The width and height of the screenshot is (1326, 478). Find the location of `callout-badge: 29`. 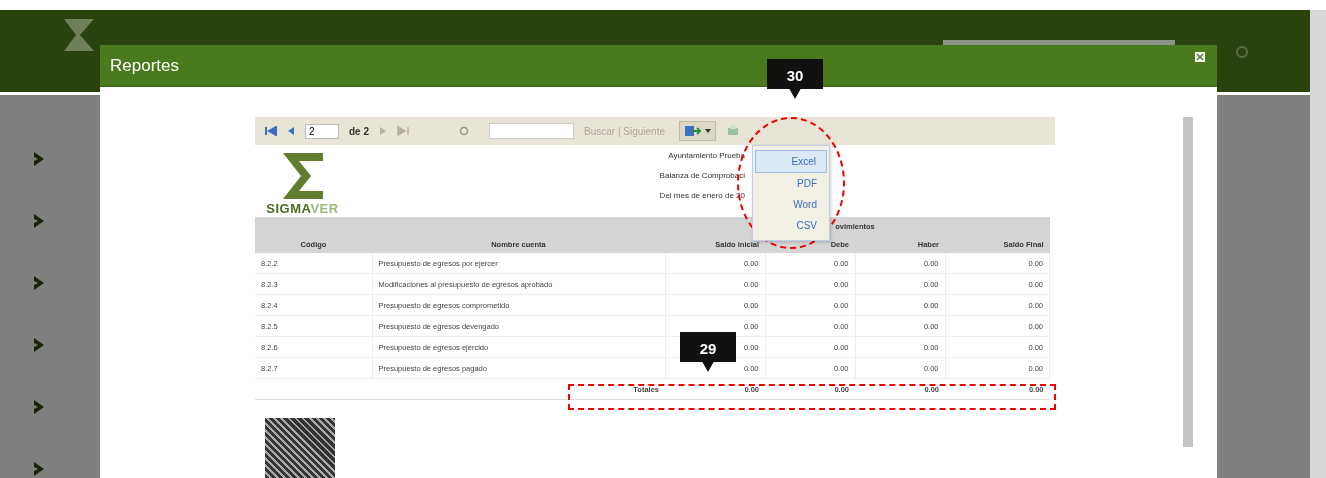

callout-badge: 29 is located at coordinates (708, 352).